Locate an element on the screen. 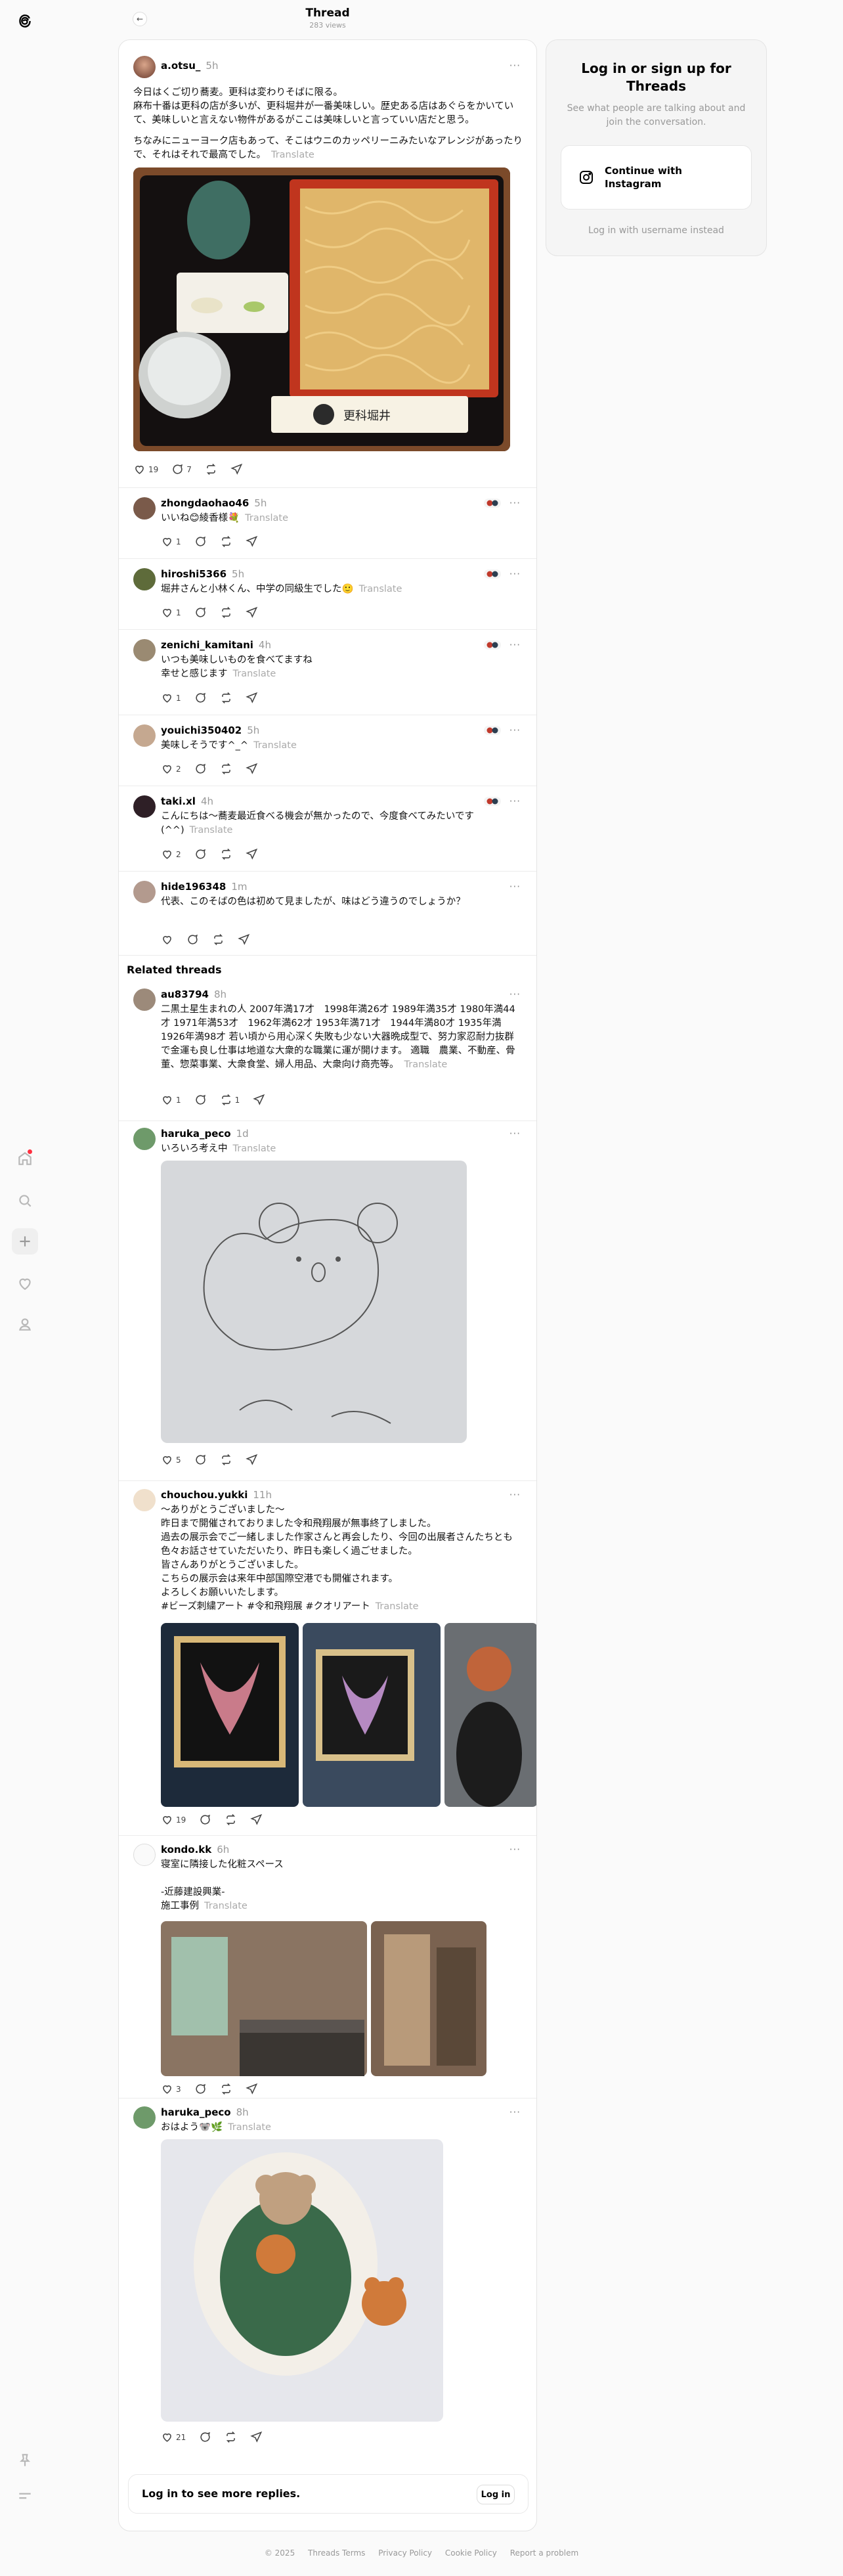 This screenshot has height=2576, width=843. like-button: 3 is located at coordinates (171, 2089).